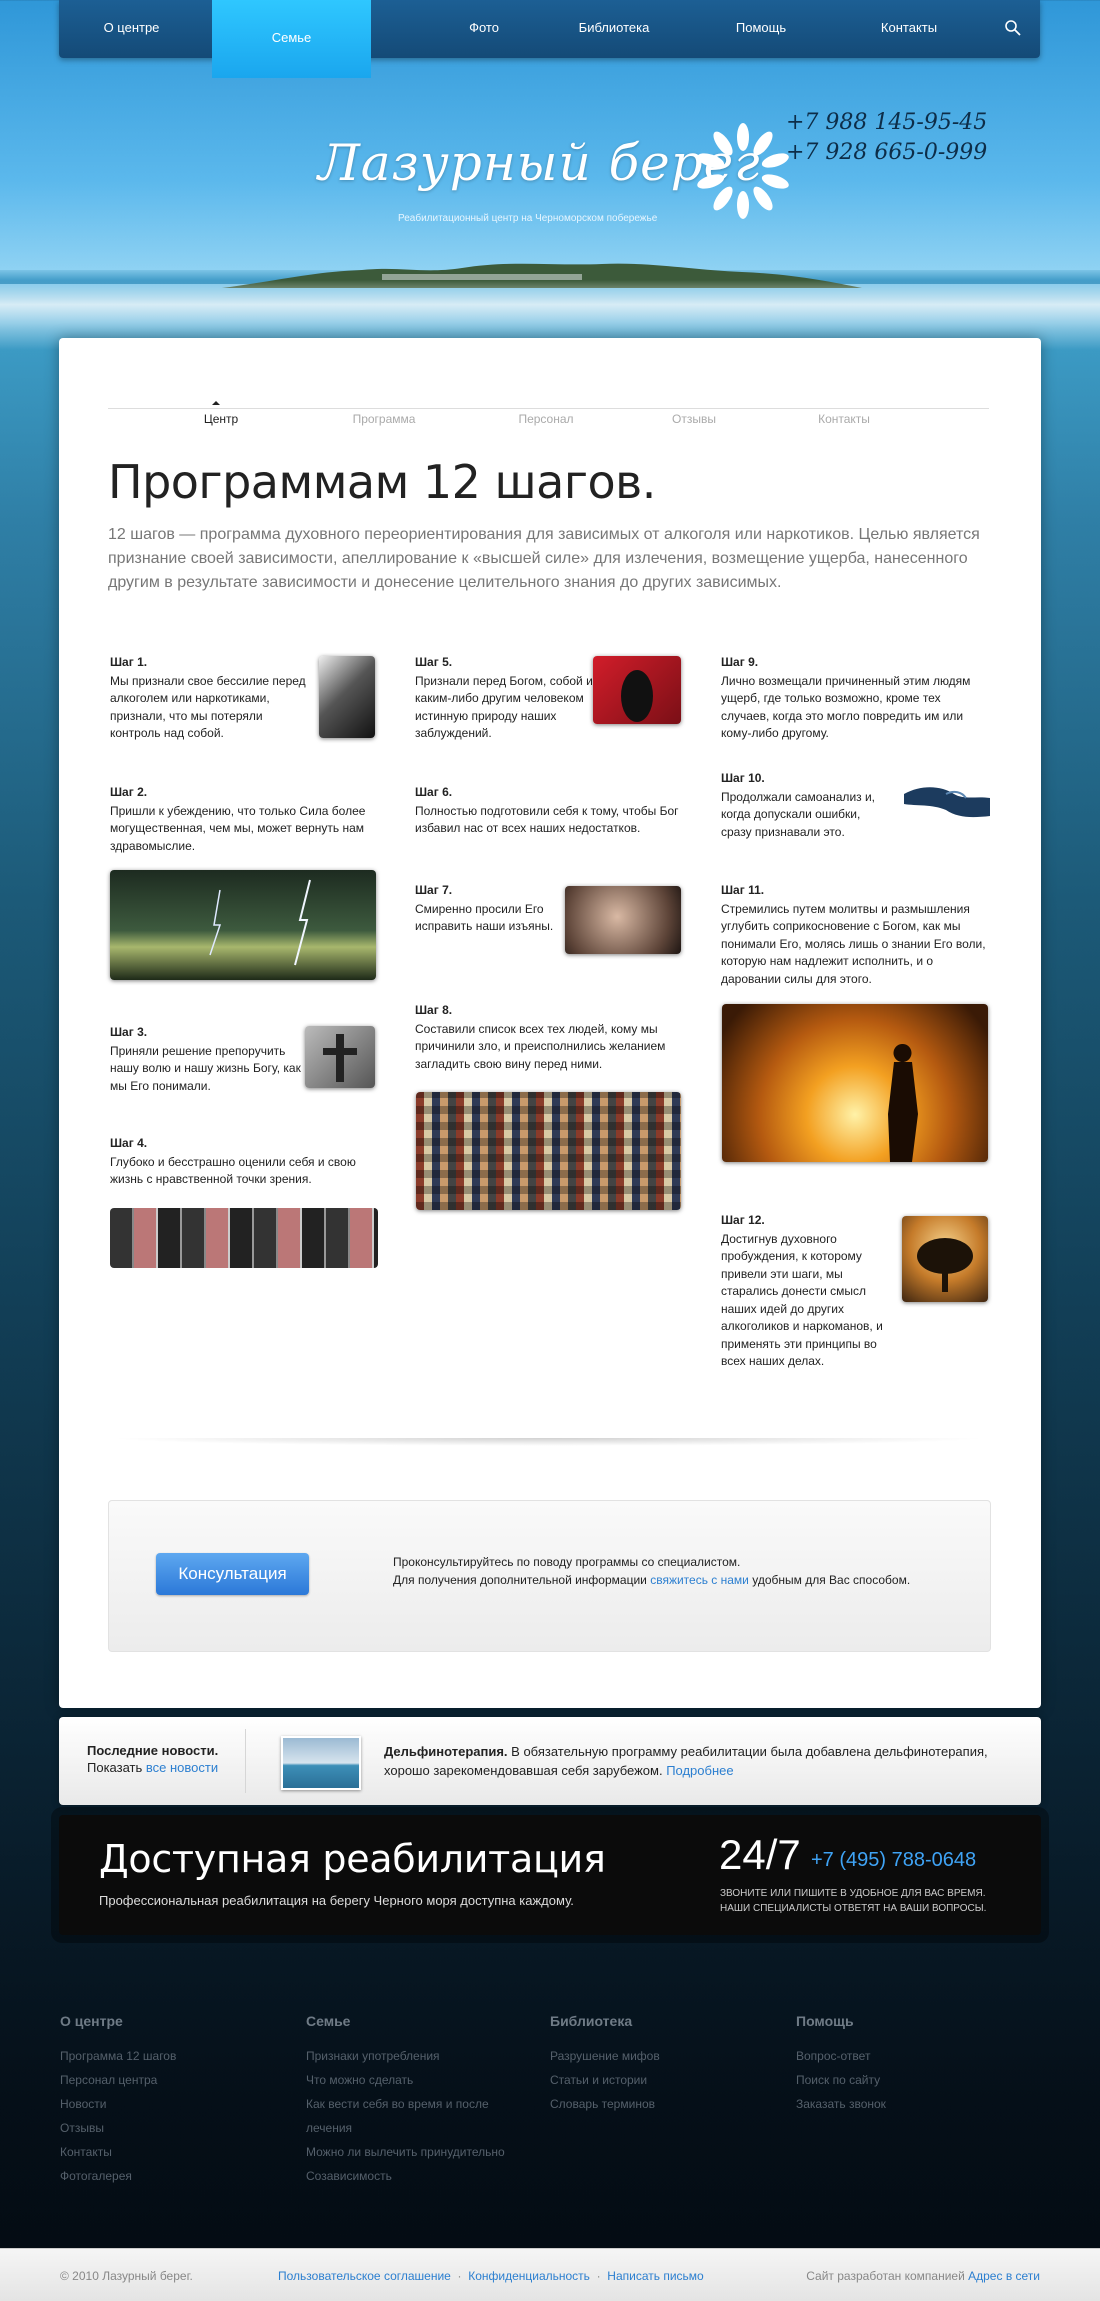 The width and height of the screenshot is (1100, 2301). What do you see at coordinates (655, 2276) in the screenshot?
I see `write-letter-link: Написать письмо` at bounding box center [655, 2276].